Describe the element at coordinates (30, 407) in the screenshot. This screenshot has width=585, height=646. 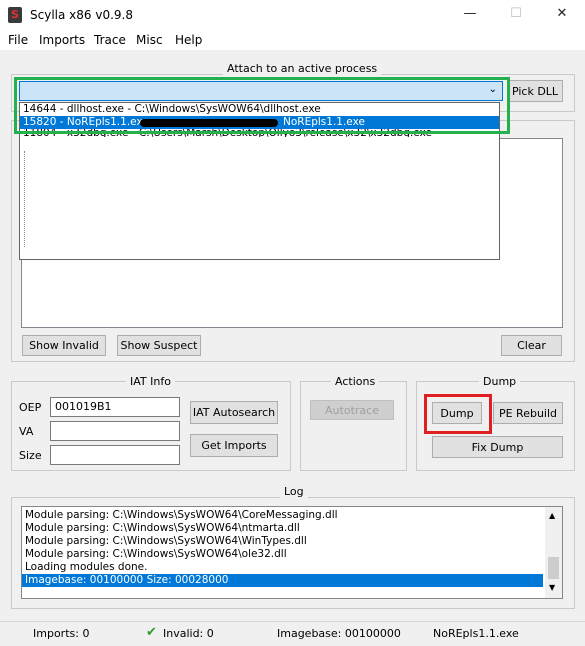
I see `oep-label: OEP` at that location.